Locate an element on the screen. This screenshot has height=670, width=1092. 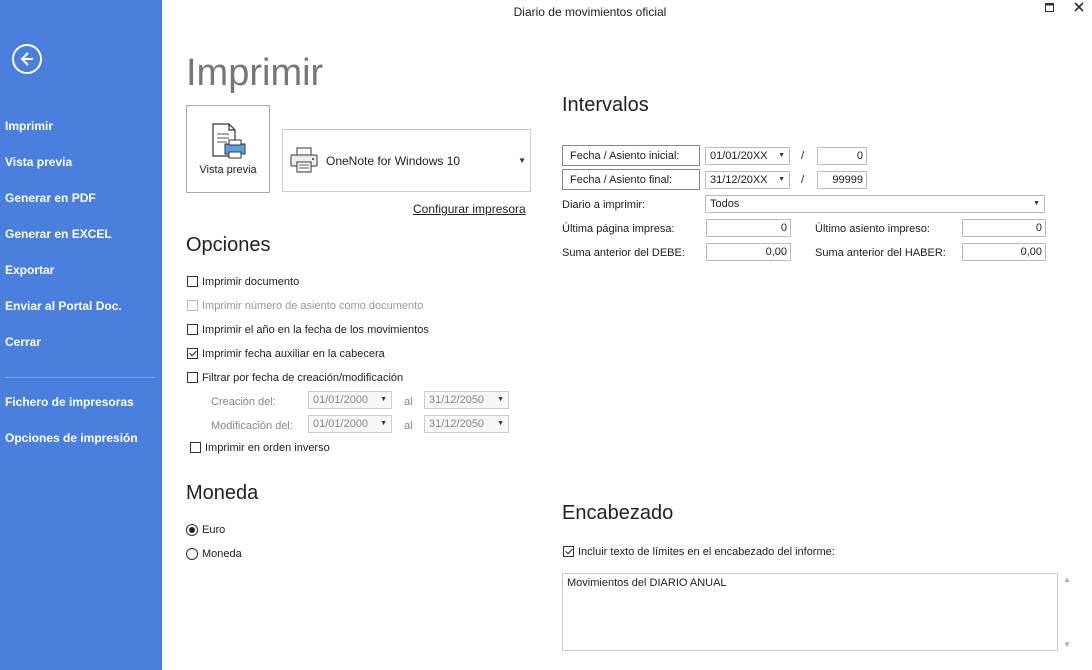
start-slash: / is located at coordinates (803, 156).